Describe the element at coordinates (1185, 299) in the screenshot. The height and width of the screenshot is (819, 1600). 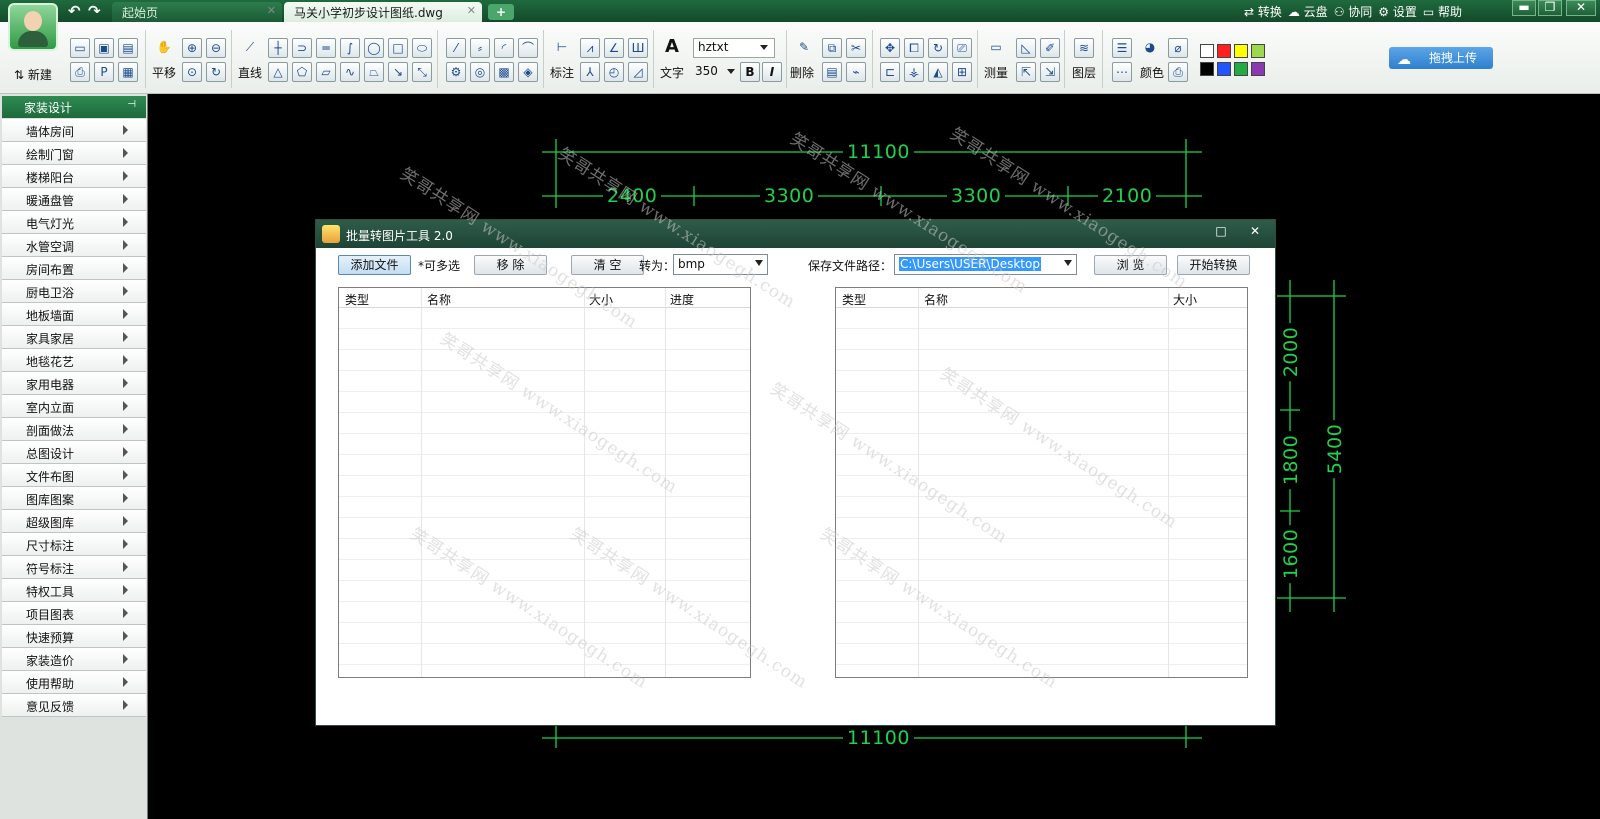
I see `column-header-size: 大小` at that location.